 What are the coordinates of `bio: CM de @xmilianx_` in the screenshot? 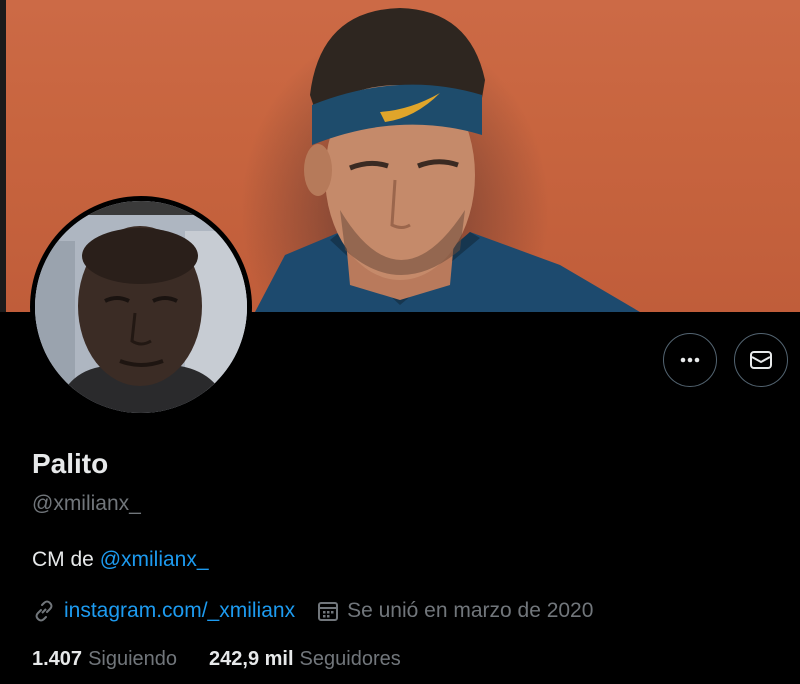 It's located at (120, 560).